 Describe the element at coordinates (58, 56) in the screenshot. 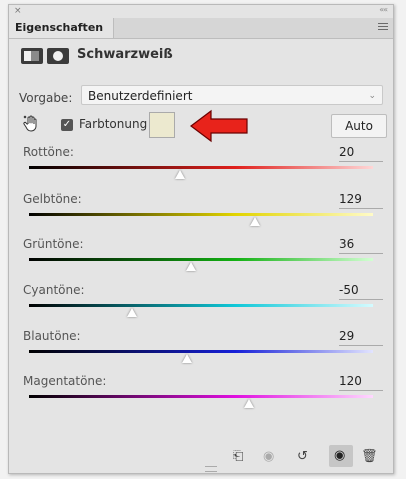

I see `layer-mask-icon` at that location.